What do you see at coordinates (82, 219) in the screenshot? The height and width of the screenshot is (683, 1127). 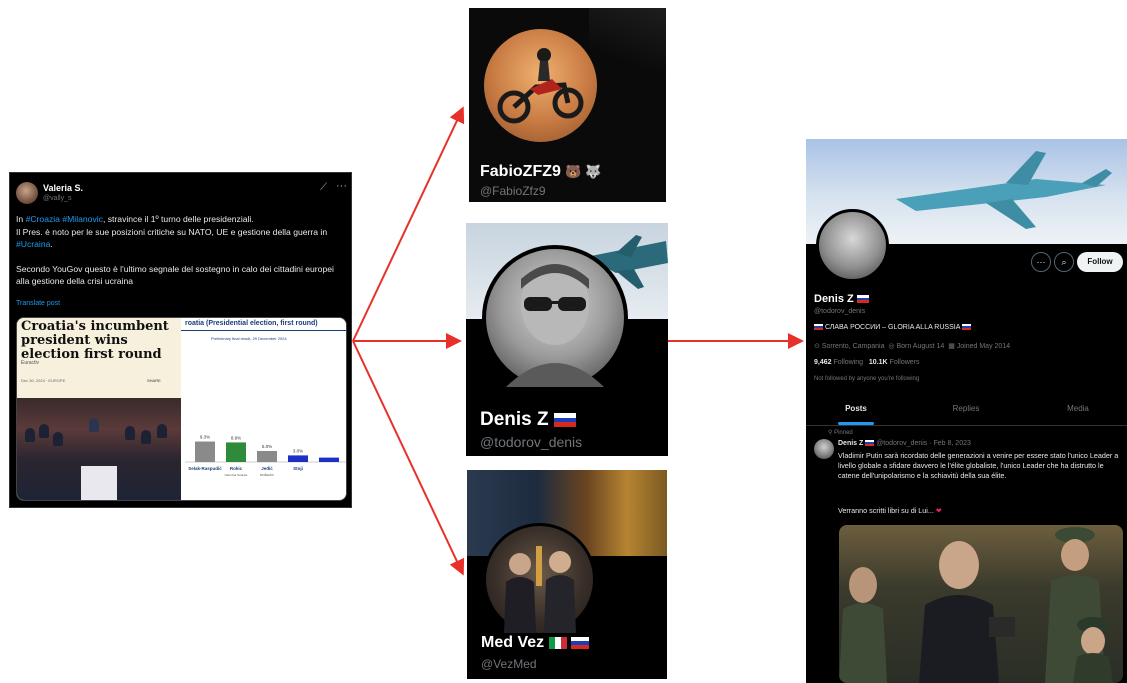 I see `hashtag-link: #Milanovic` at bounding box center [82, 219].